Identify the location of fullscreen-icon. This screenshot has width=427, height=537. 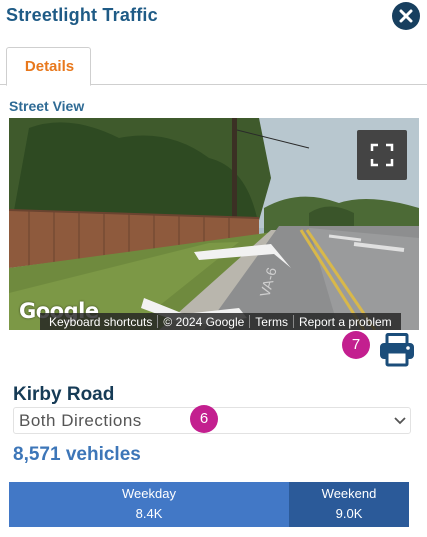
(382, 155).